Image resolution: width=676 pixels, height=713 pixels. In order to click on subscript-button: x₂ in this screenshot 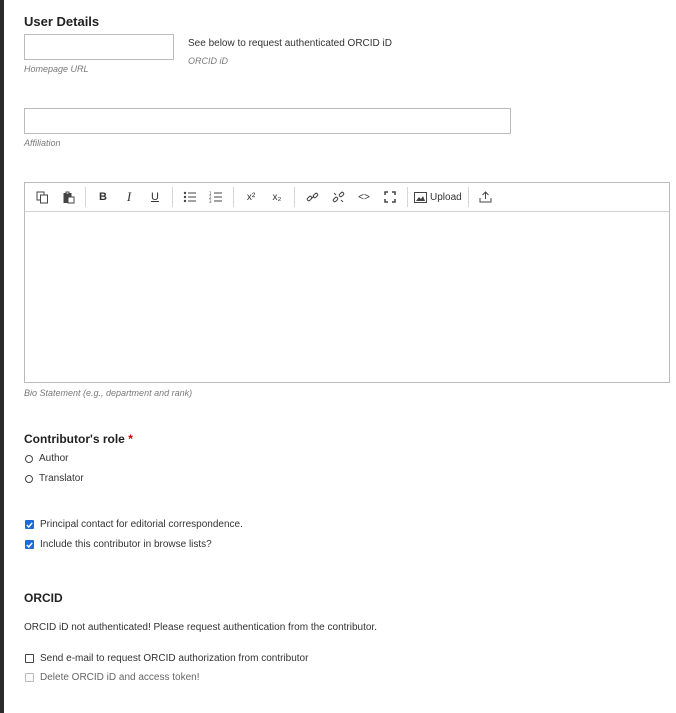, I will do `click(277, 197)`.